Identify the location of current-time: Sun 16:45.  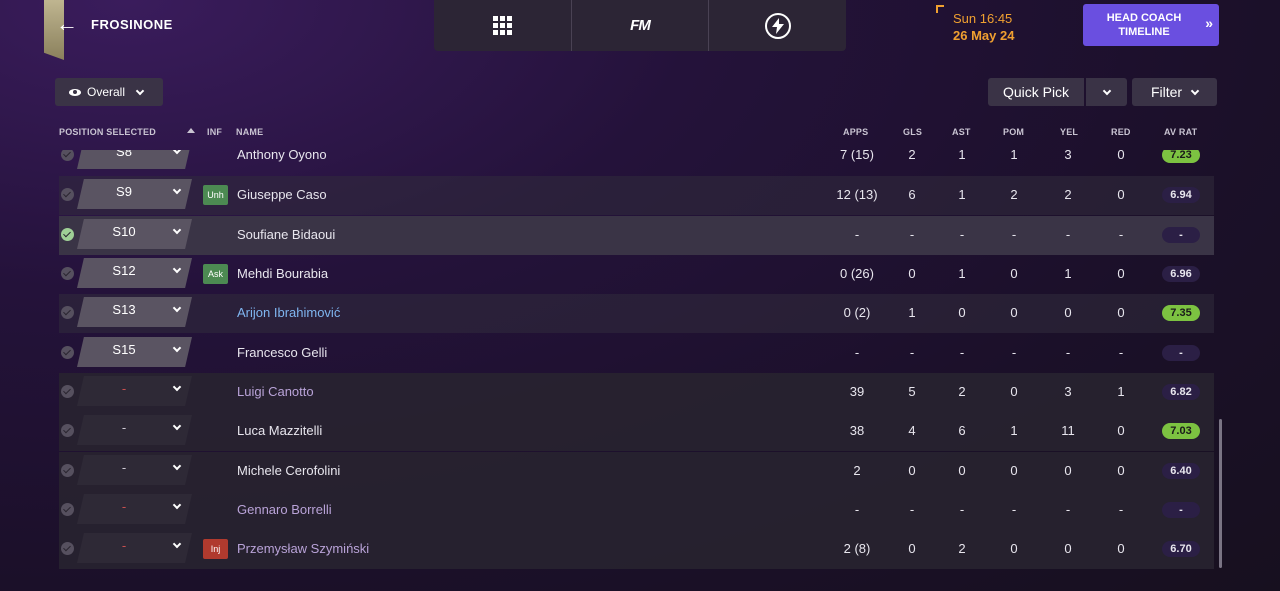
(983, 18).